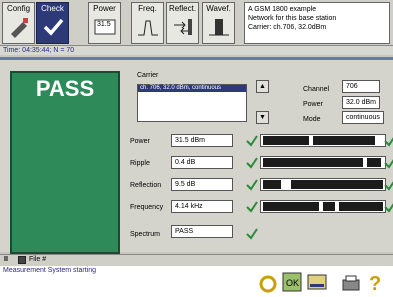  What do you see at coordinates (65, 88) in the screenshot?
I see `result-label: PASS` at bounding box center [65, 88].